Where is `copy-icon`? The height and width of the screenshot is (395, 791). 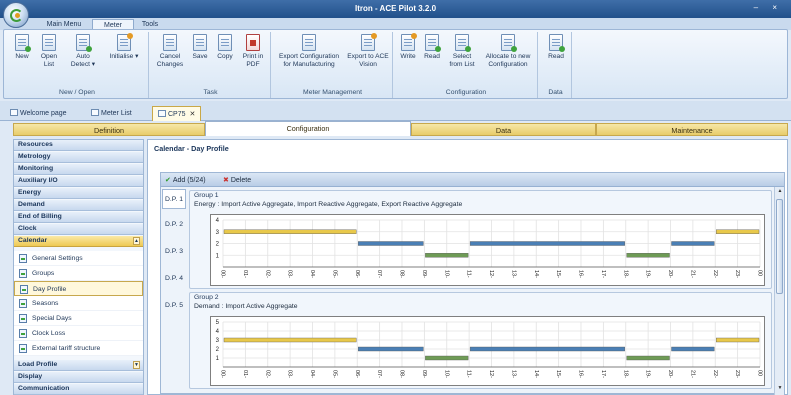
copy-icon is located at coordinates (225, 42).